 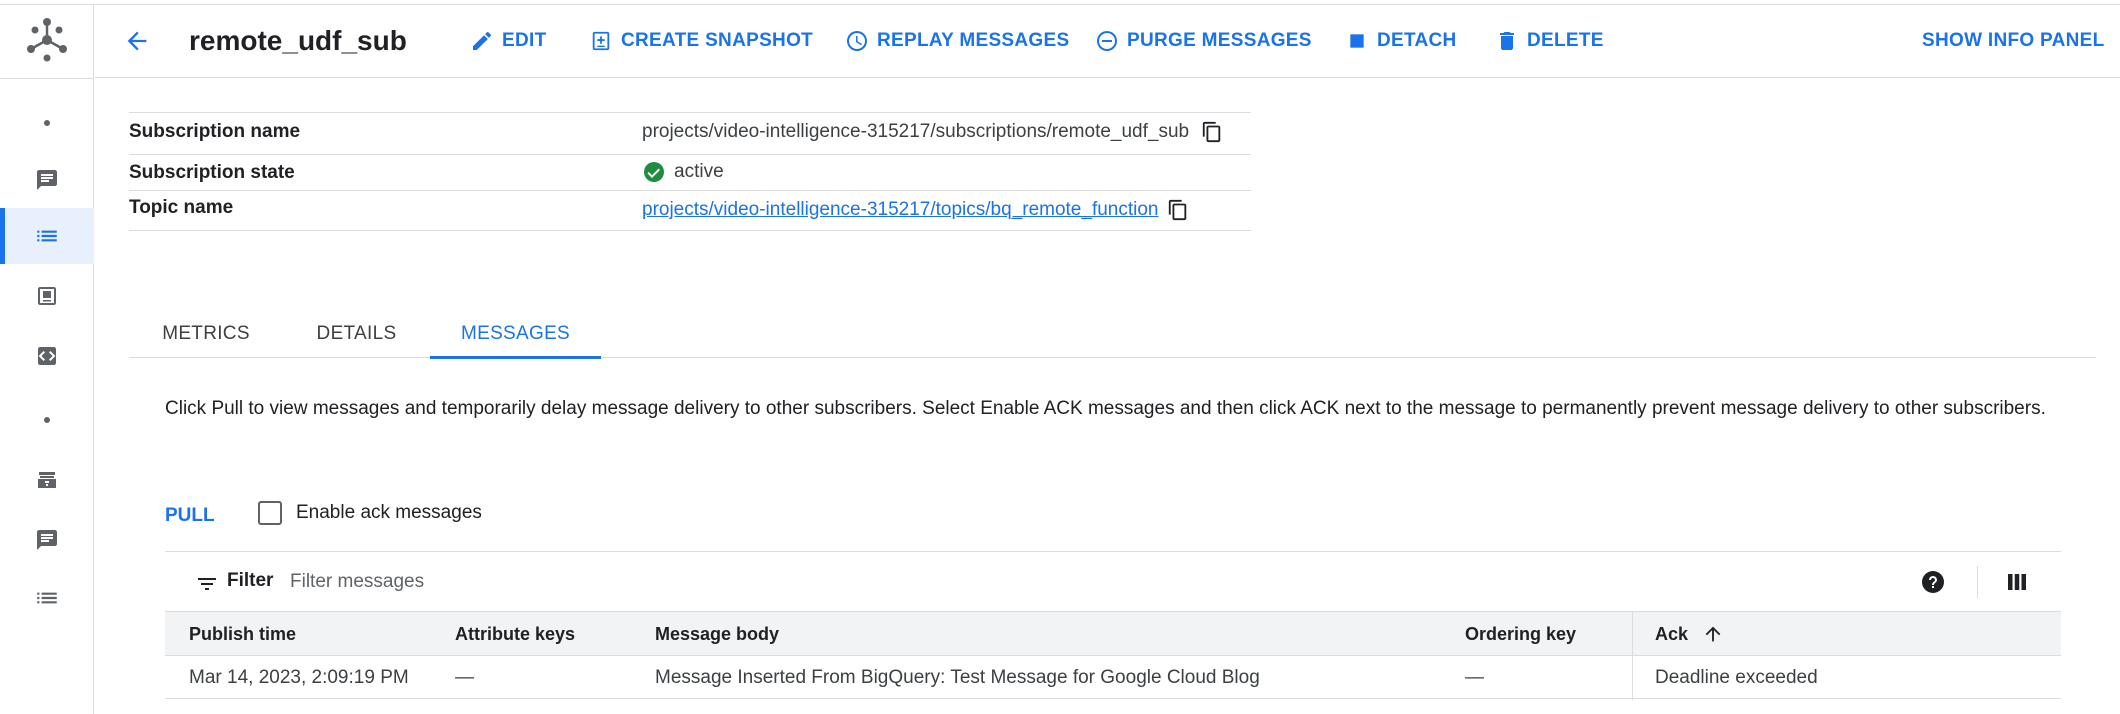 I want to click on cell-publish-time: Mar 14, 2023, 2:09:19 PM, so click(x=299, y=677).